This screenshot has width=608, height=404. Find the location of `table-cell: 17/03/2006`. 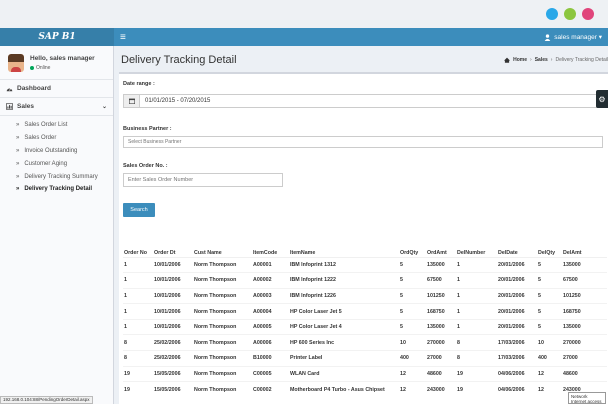

table-cell: 17/03/2006 is located at coordinates (517, 342).